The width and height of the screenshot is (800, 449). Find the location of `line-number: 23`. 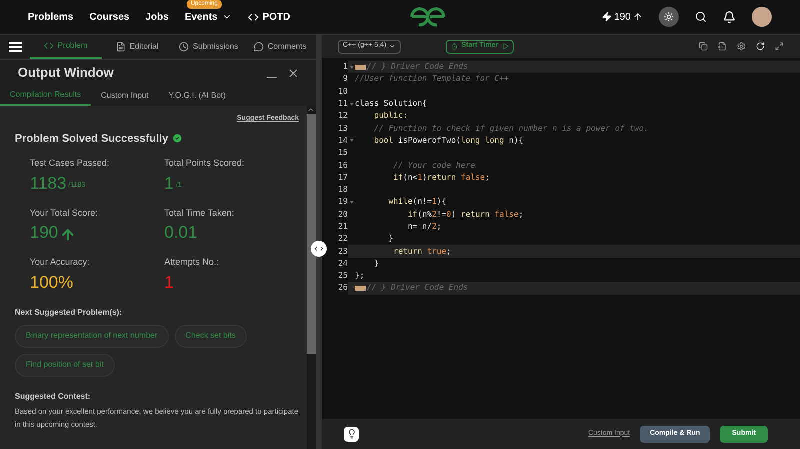

line-number: 23 is located at coordinates (343, 252).